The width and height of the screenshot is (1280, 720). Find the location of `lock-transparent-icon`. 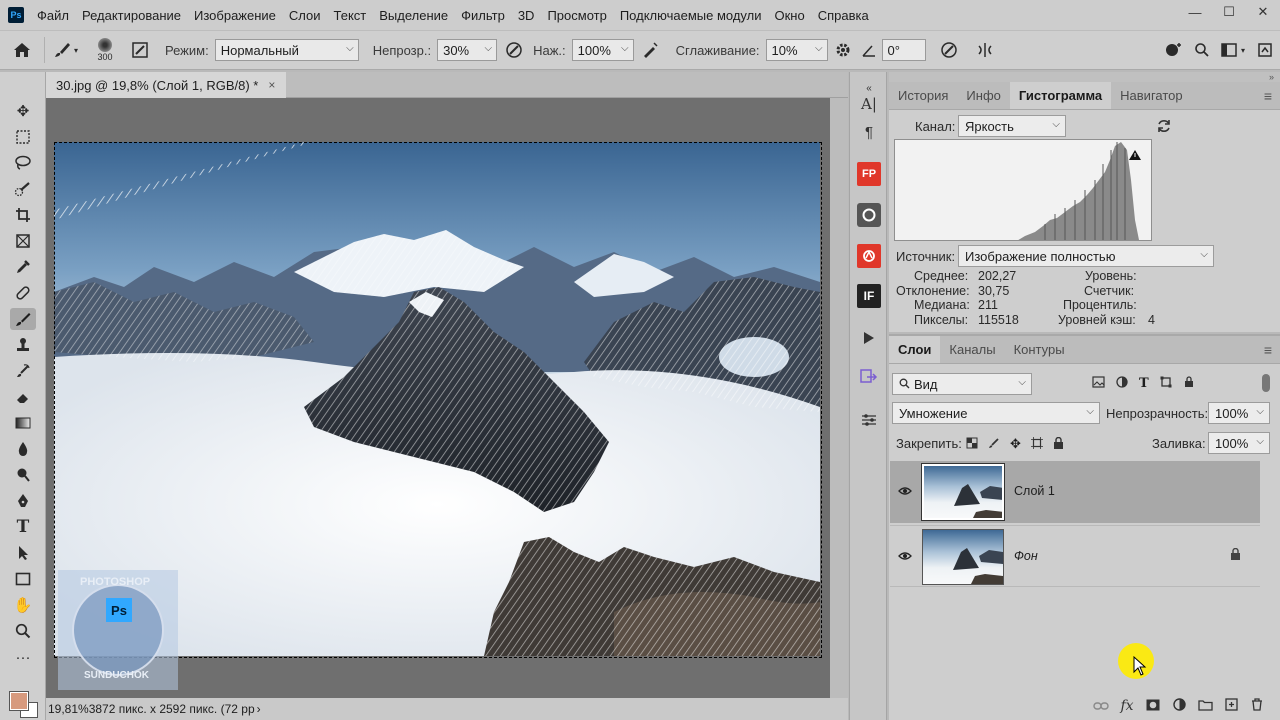

lock-transparent-icon is located at coordinates (972, 444).